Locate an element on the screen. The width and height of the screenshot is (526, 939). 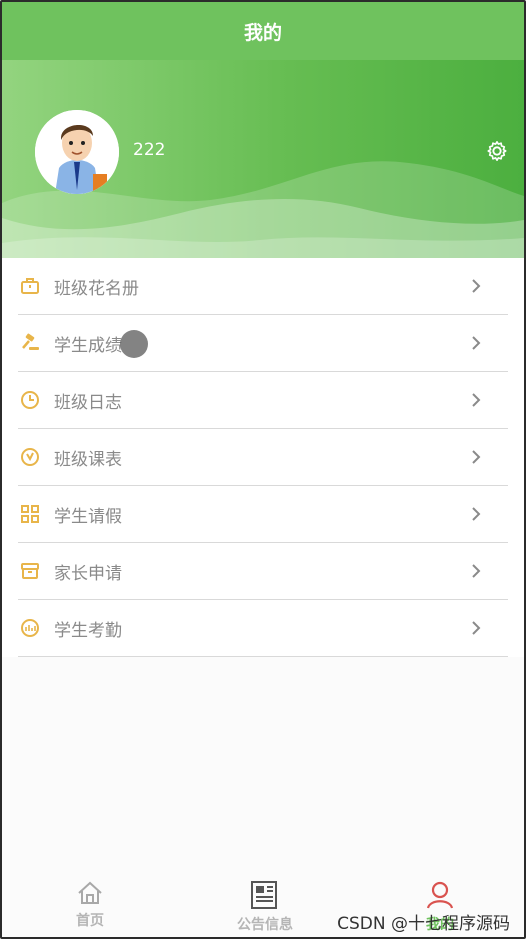
menu-item-label: 班级日志 is located at coordinates (88, 402).